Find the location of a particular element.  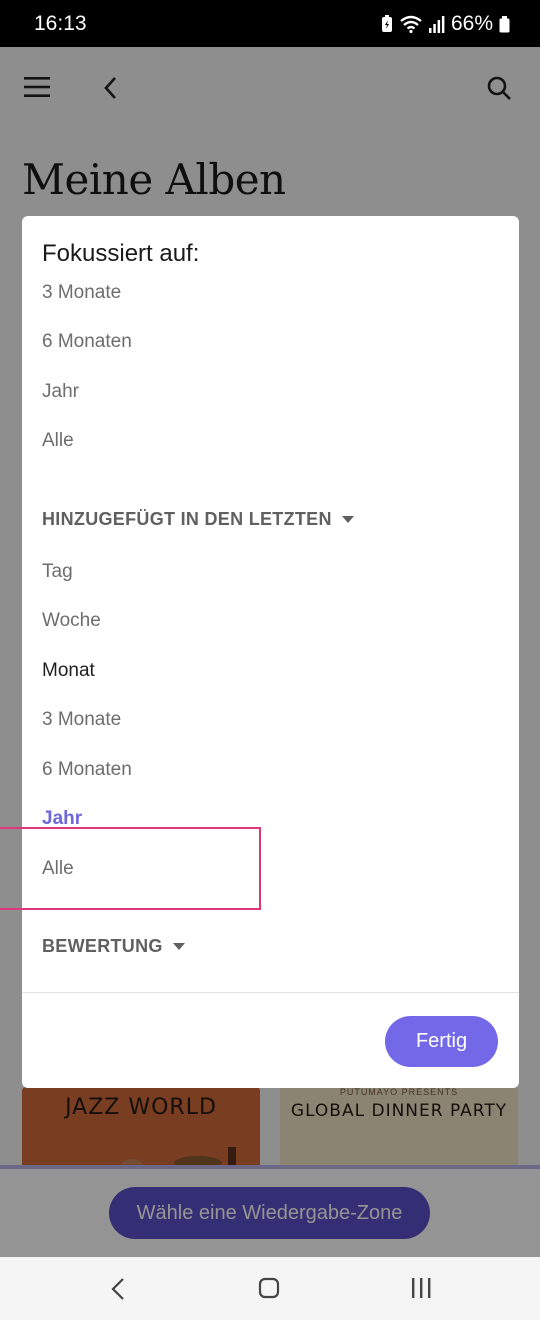

highlight-annotation is located at coordinates (130, 868).